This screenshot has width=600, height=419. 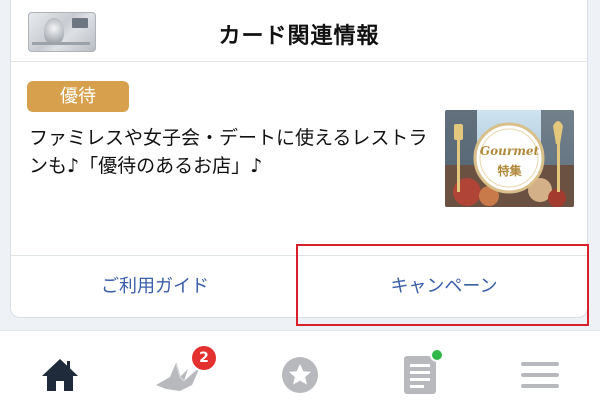 I want to click on tab-favorites, so click(x=300, y=375).